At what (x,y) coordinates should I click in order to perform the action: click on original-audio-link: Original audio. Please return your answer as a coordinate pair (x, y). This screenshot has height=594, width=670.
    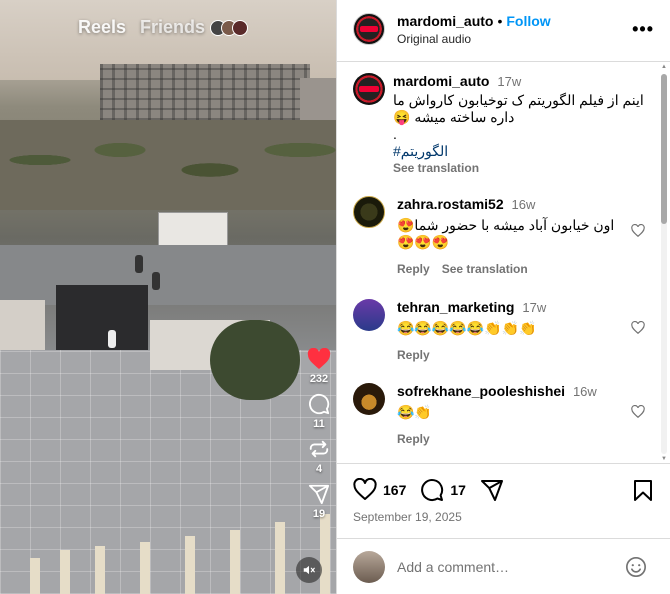
    Looking at the image, I should click on (434, 39).